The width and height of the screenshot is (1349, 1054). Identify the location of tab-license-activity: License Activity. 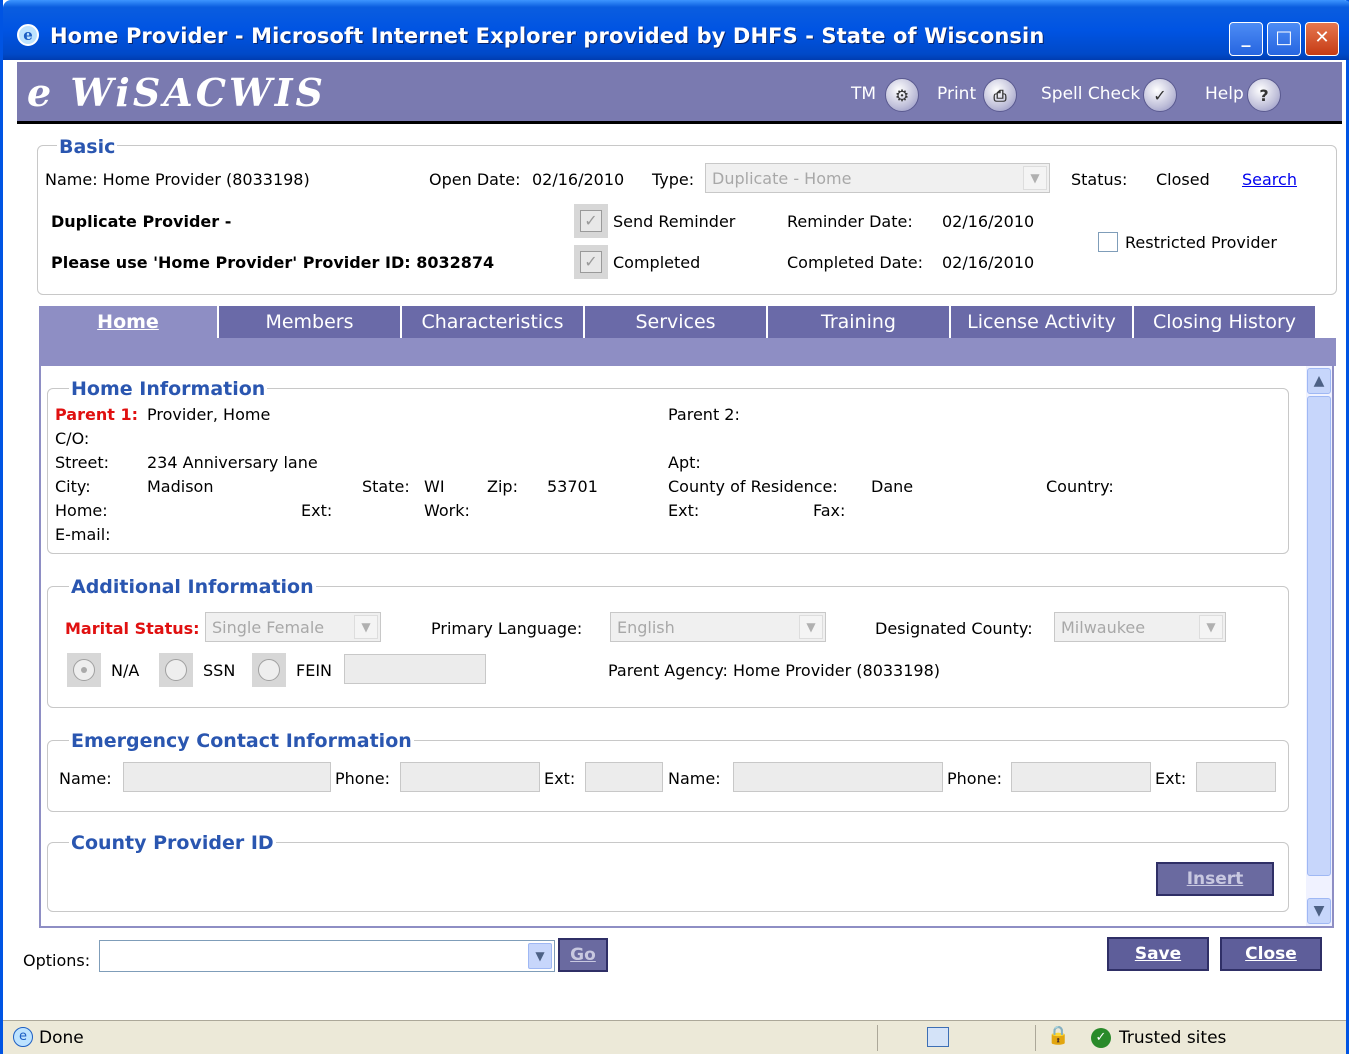
(1042, 322).